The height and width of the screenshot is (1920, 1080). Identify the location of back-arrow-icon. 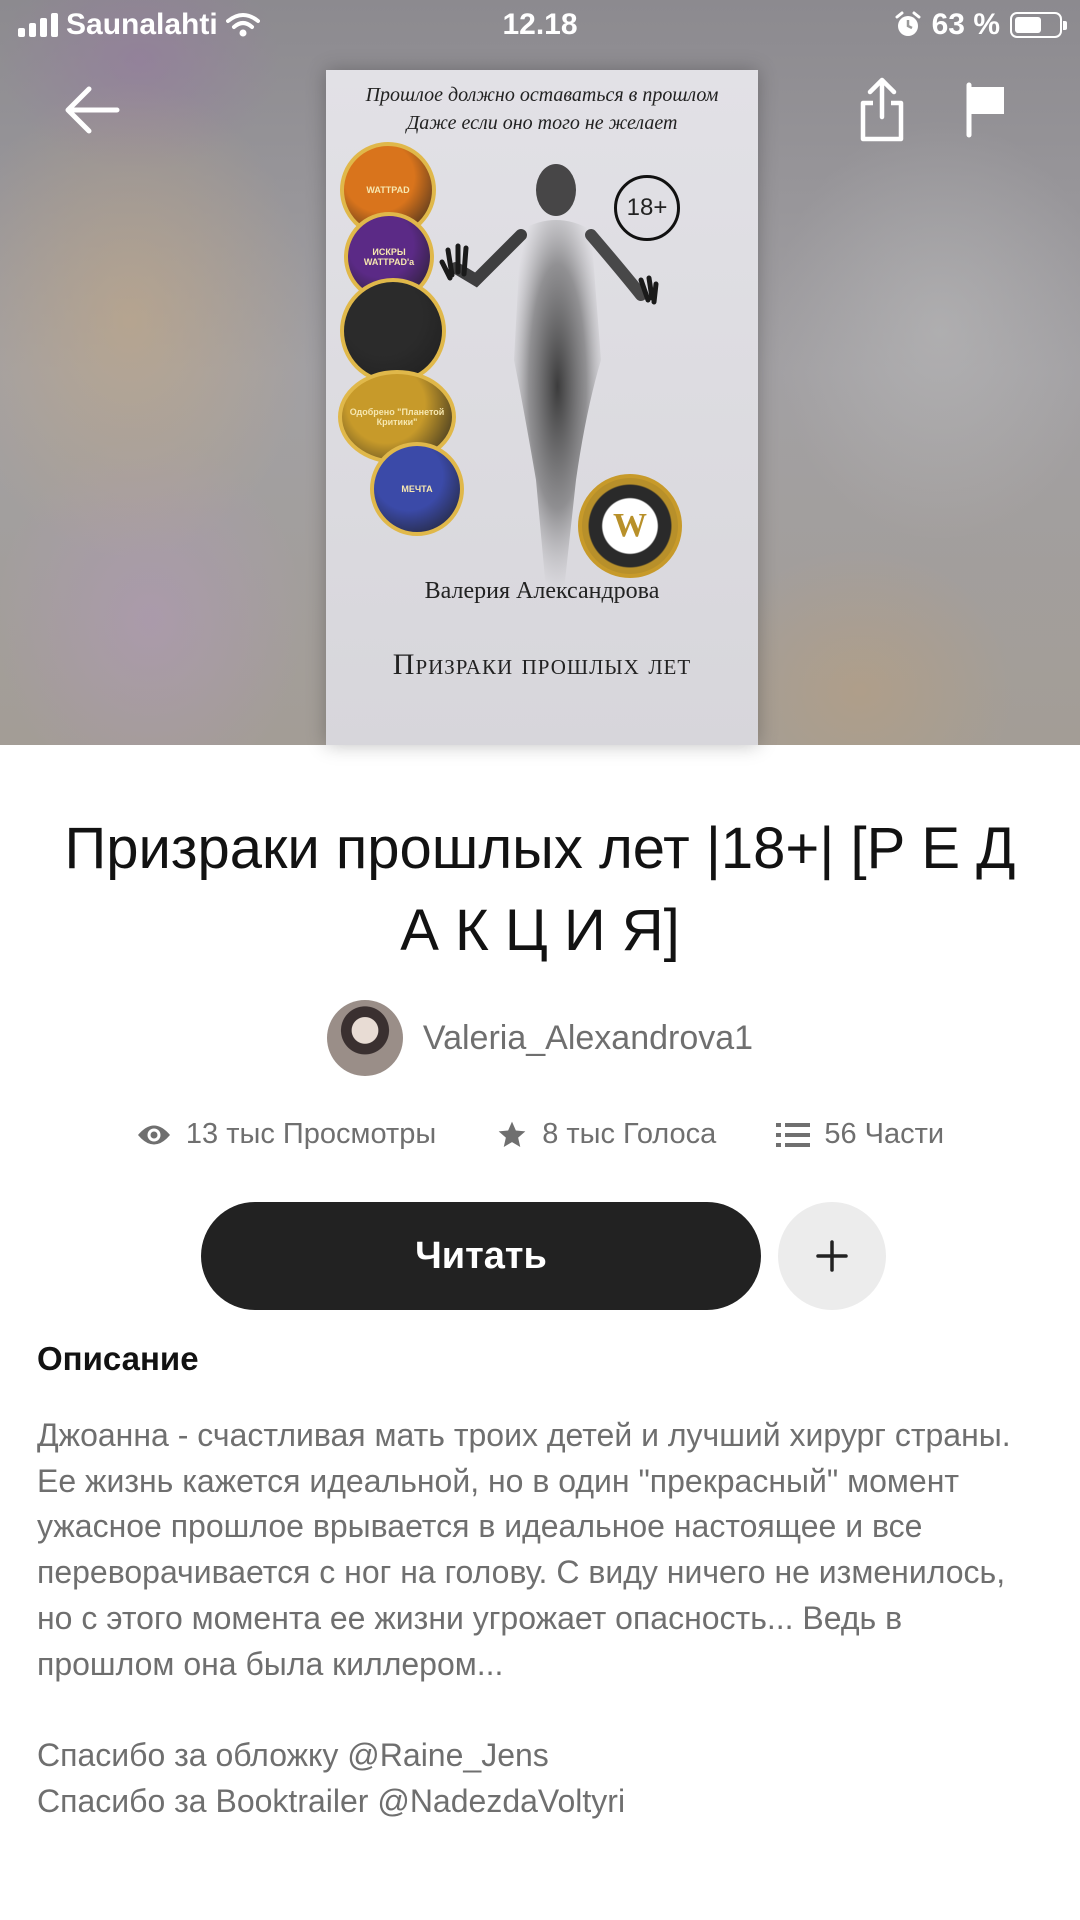
(92, 110).